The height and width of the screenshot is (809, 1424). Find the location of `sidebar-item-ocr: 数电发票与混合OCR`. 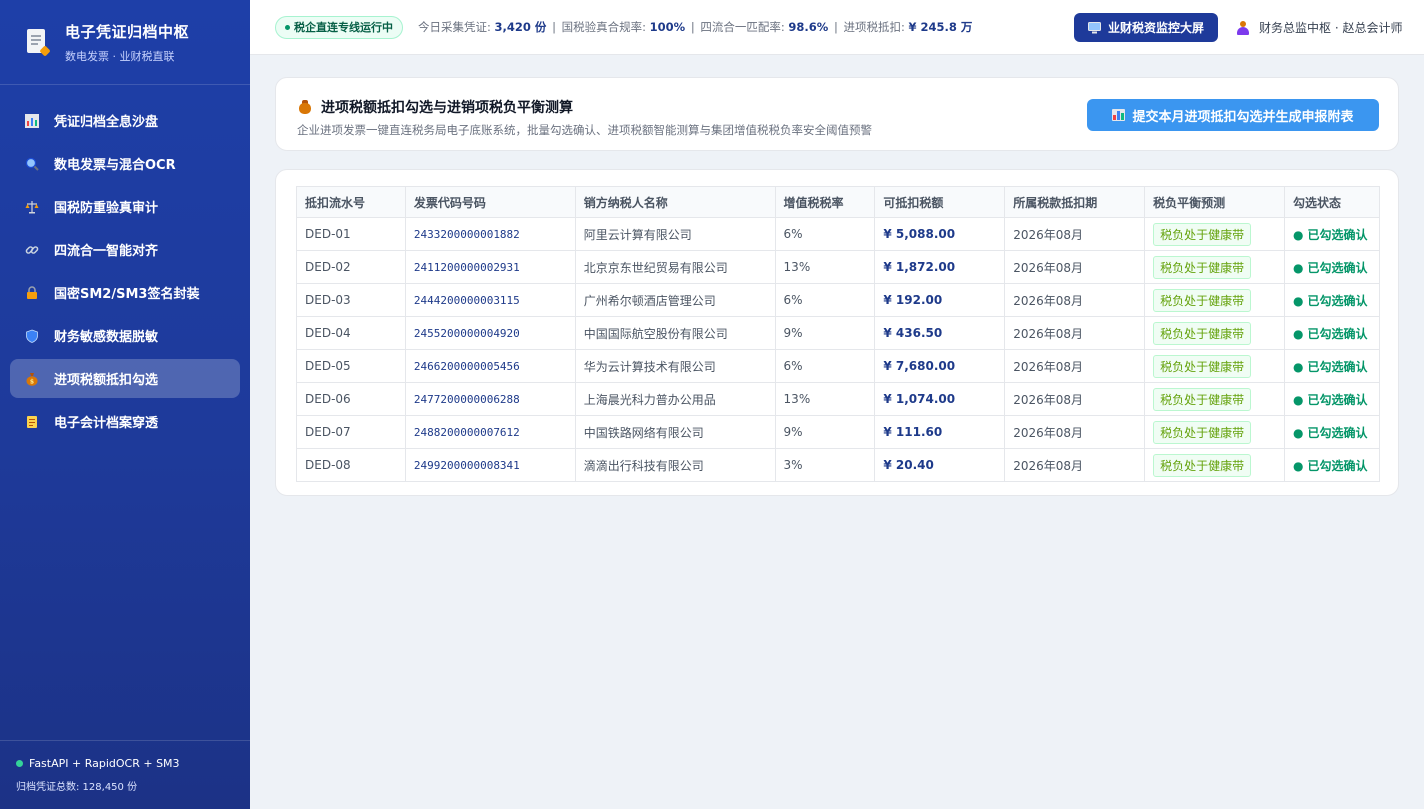

sidebar-item-ocr: 数电发票与混合OCR is located at coordinates (125, 163).